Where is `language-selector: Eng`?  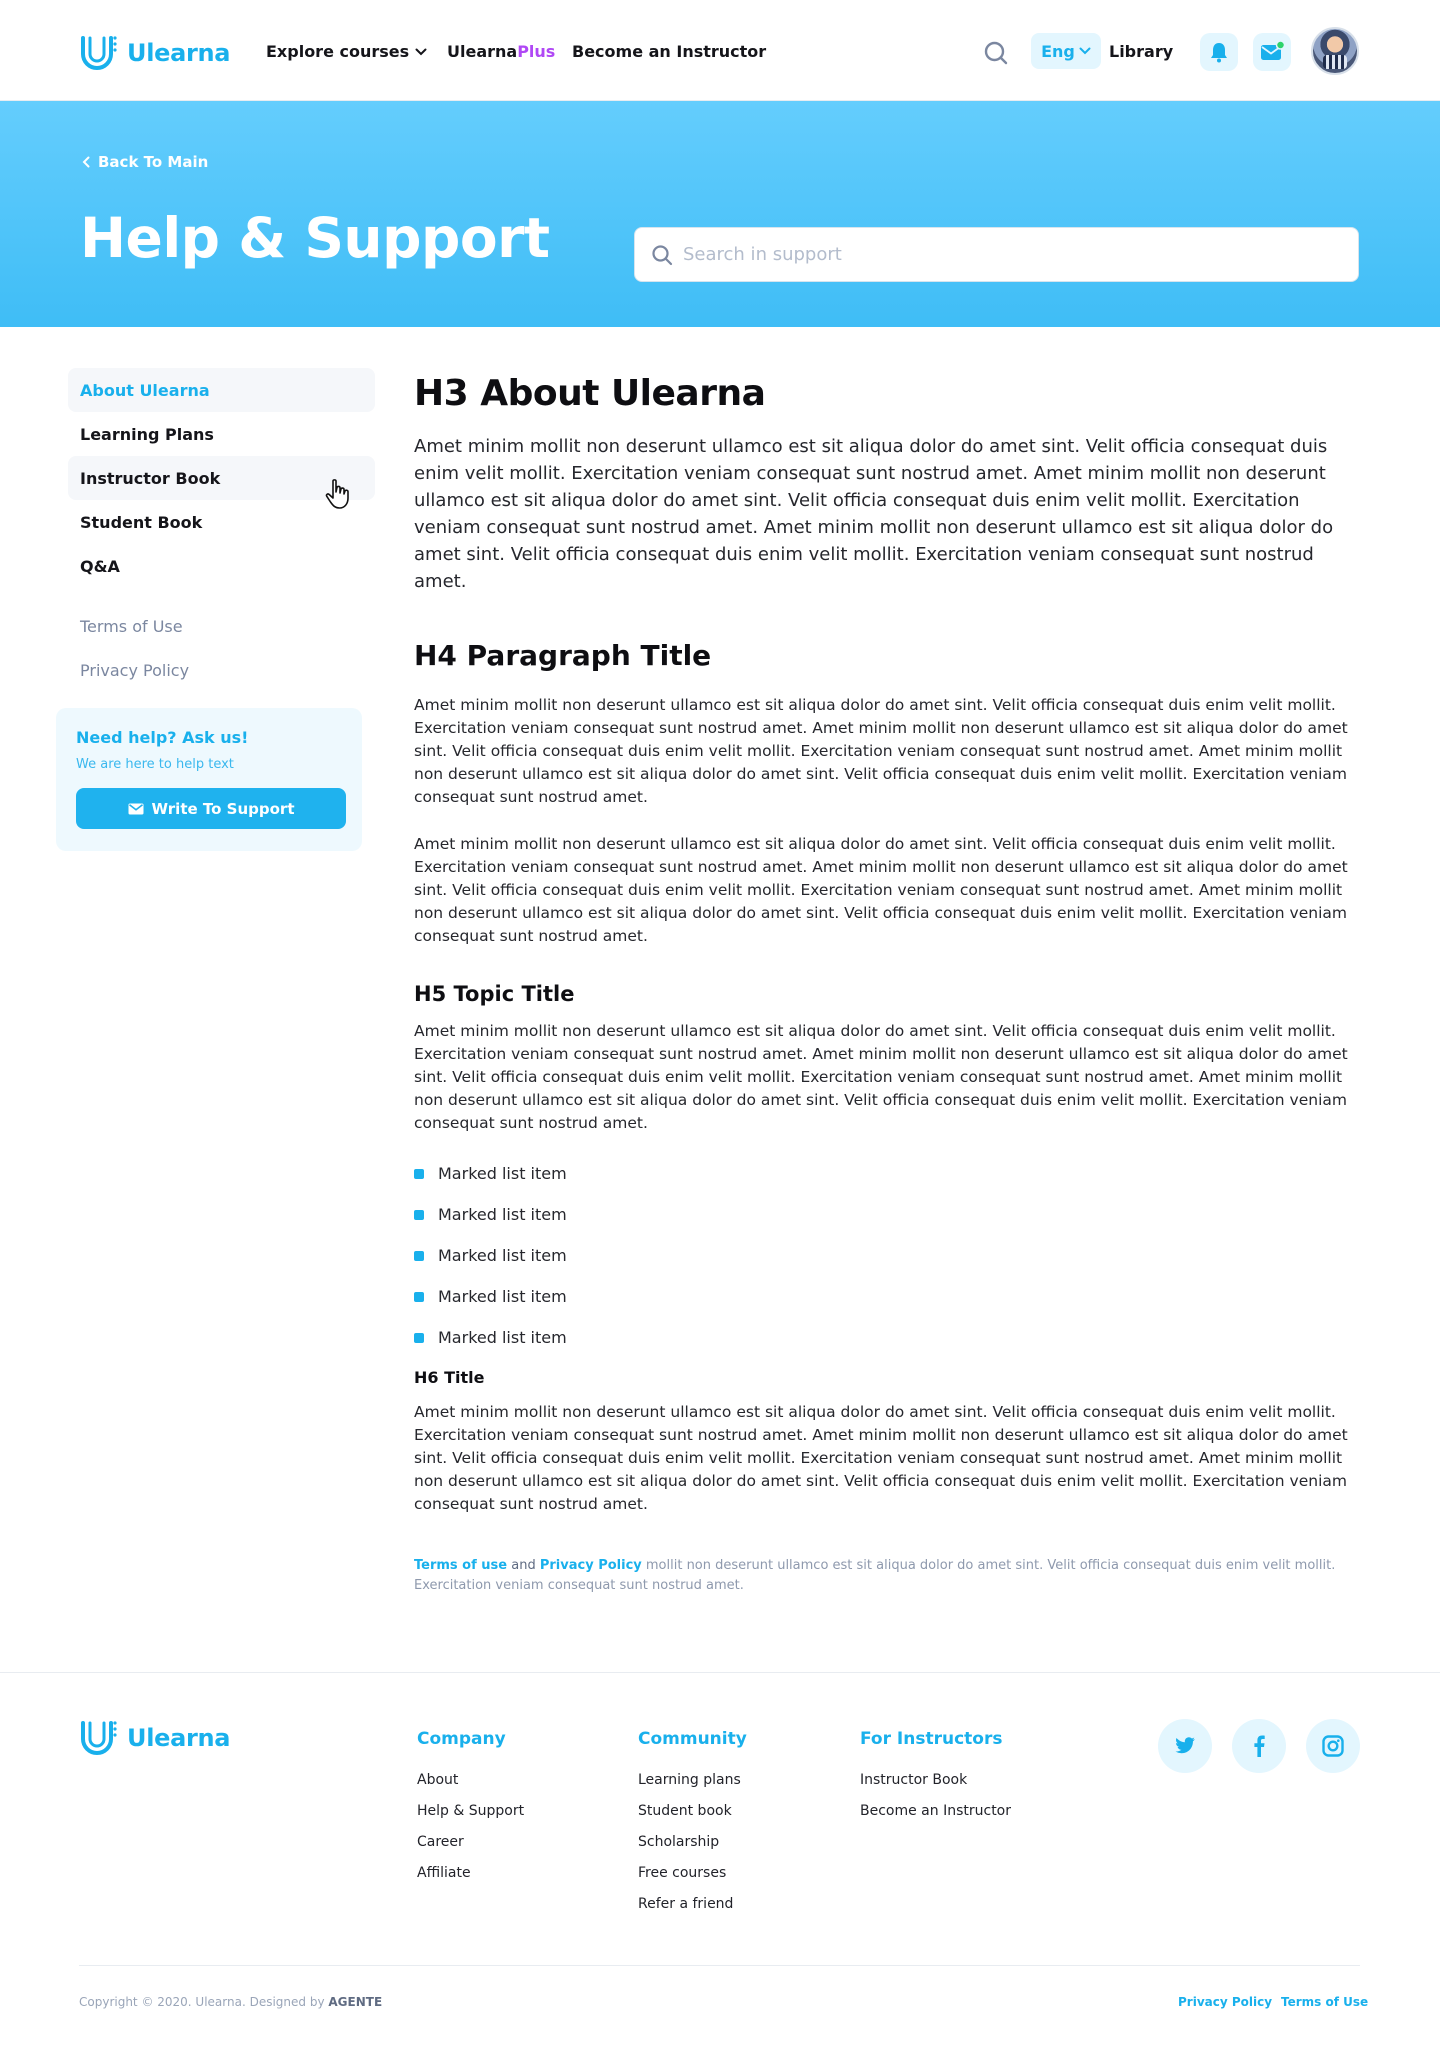 language-selector: Eng is located at coordinates (1066, 51).